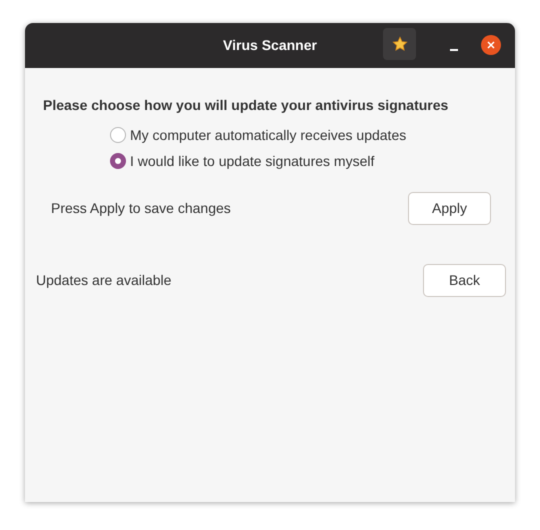 The width and height of the screenshot is (540, 530). What do you see at coordinates (449, 208) in the screenshot?
I see `apply-button: Apply` at bounding box center [449, 208].